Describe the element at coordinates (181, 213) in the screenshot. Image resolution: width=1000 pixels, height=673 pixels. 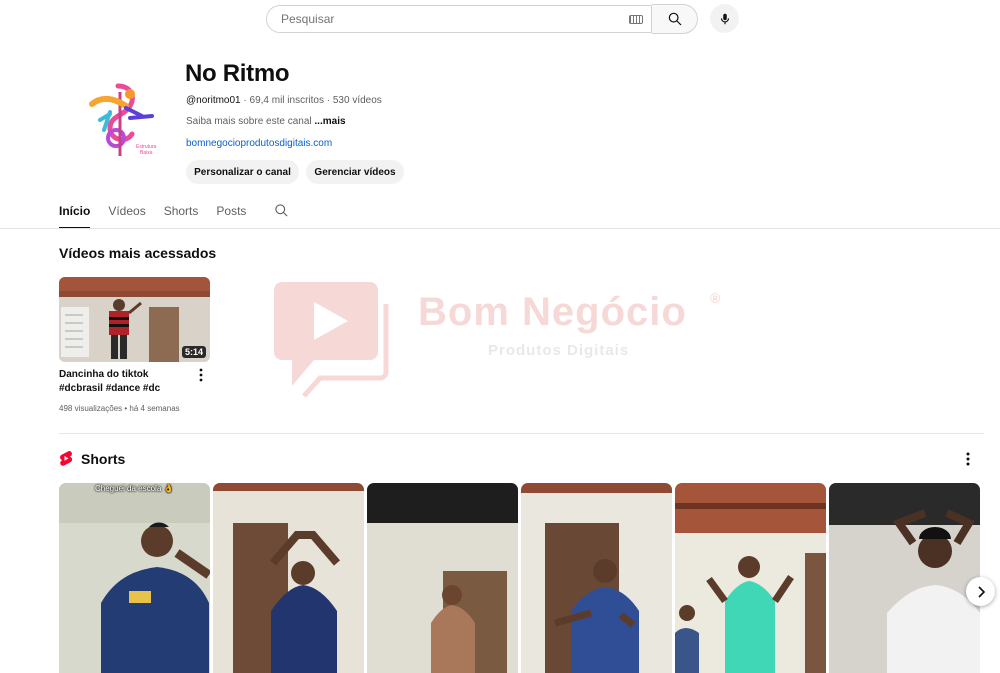
I see `tab-shorts: Shorts` at that location.